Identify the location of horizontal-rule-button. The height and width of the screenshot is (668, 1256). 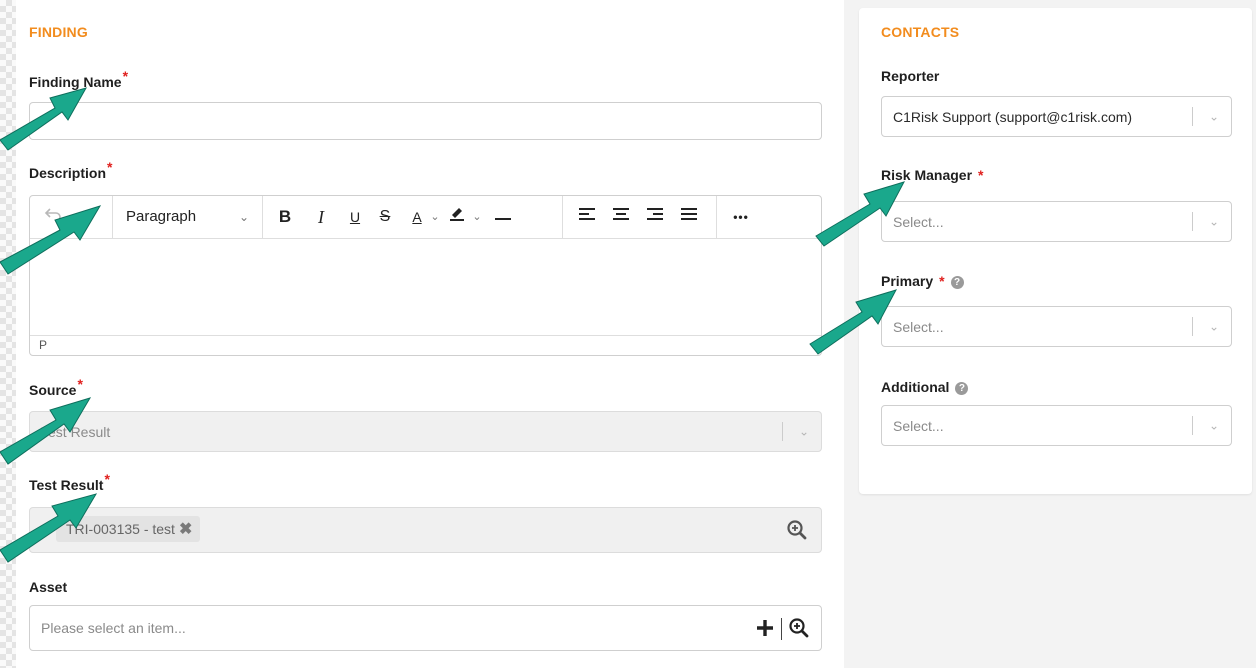
(503, 217).